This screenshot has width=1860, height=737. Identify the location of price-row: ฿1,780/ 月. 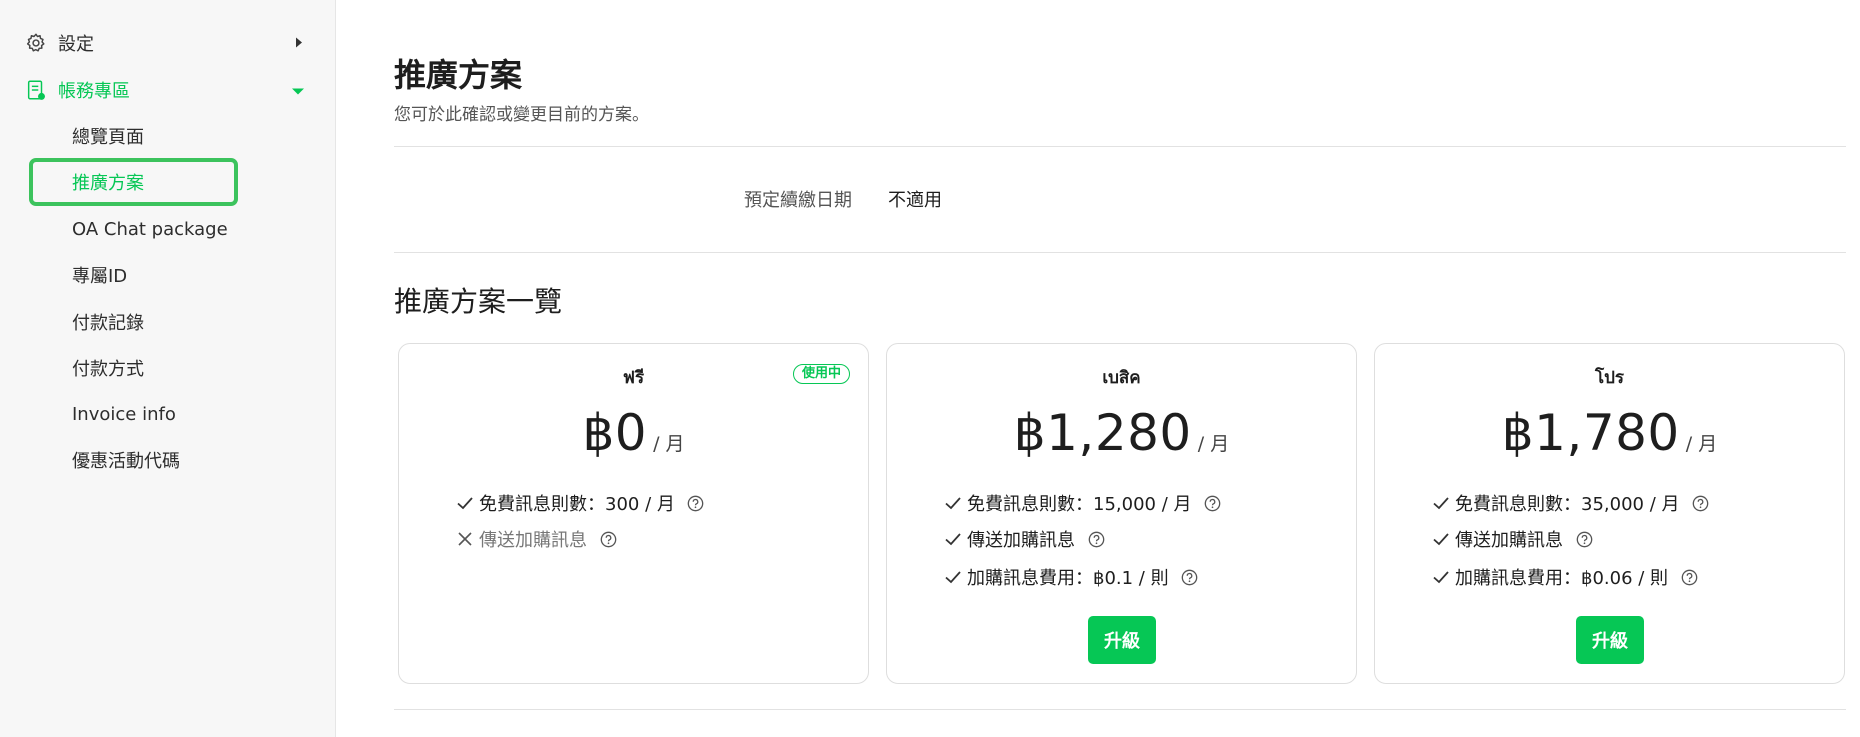
(1609, 433).